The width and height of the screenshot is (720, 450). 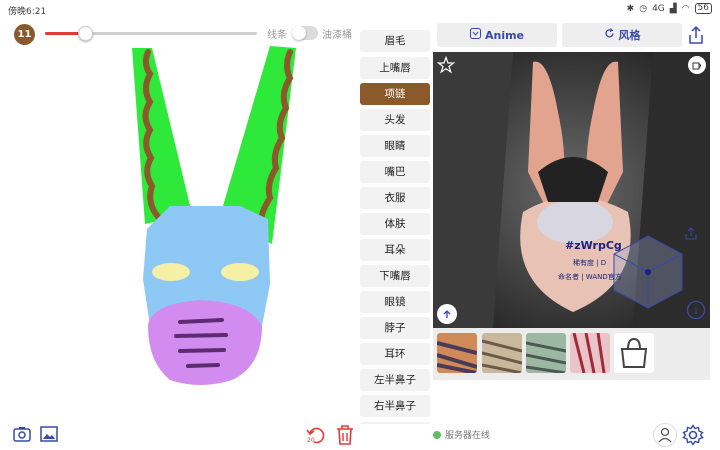 I want to click on signal-icon: ▟, so click(x=673, y=8).